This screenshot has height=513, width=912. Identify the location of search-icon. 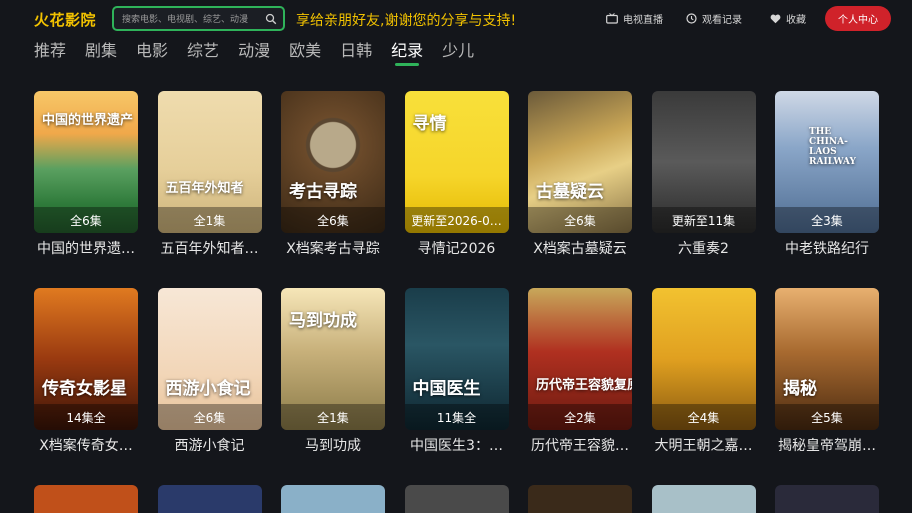
(271, 19).